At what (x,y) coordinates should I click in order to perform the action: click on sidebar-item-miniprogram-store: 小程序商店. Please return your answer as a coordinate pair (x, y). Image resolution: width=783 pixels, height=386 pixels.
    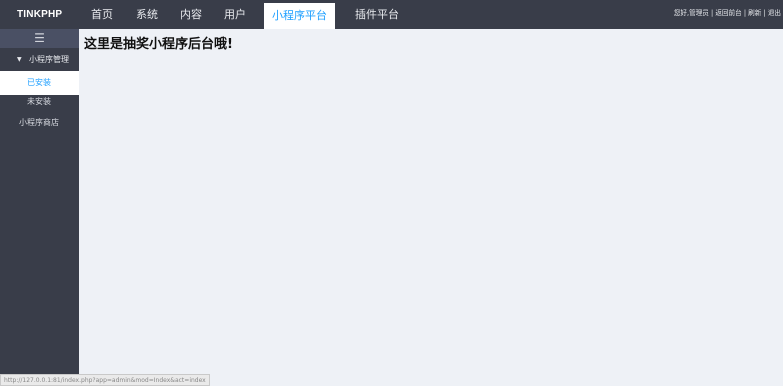
    Looking at the image, I should click on (39, 123).